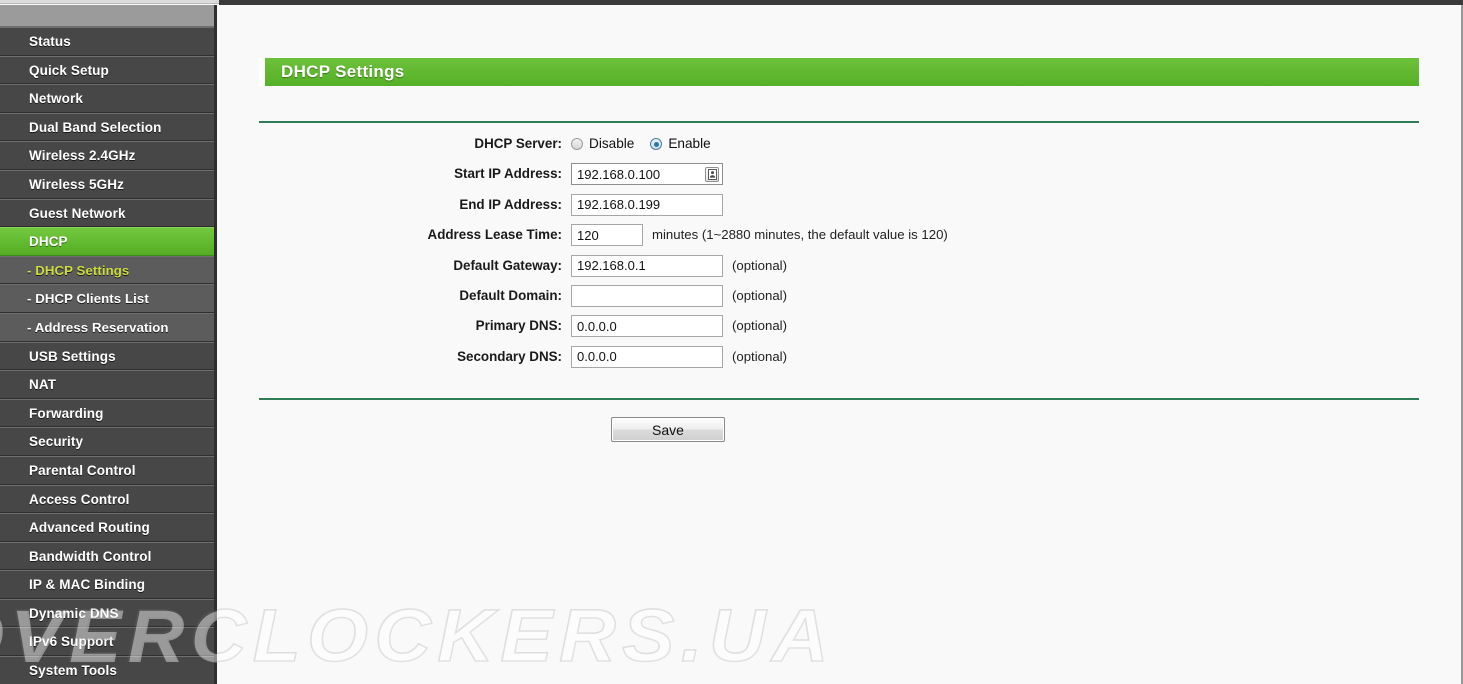  What do you see at coordinates (107, 241) in the screenshot?
I see `sidebar-item-dhcp: DHCP` at bounding box center [107, 241].